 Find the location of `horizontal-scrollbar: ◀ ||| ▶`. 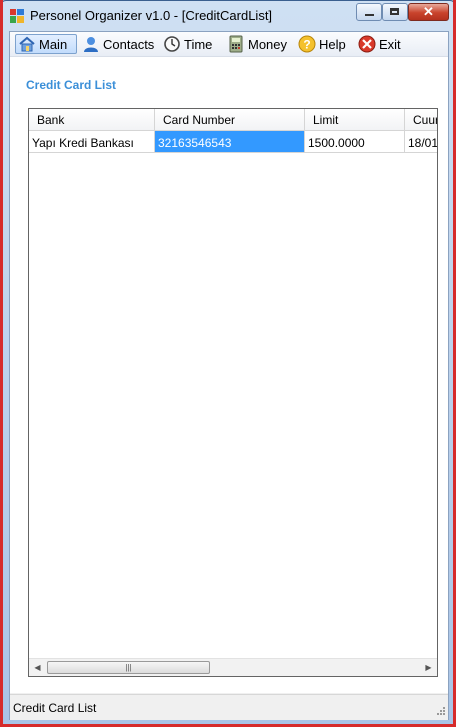

horizontal-scrollbar: ◀ ||| ▶ is located at coordinates (233, 667).